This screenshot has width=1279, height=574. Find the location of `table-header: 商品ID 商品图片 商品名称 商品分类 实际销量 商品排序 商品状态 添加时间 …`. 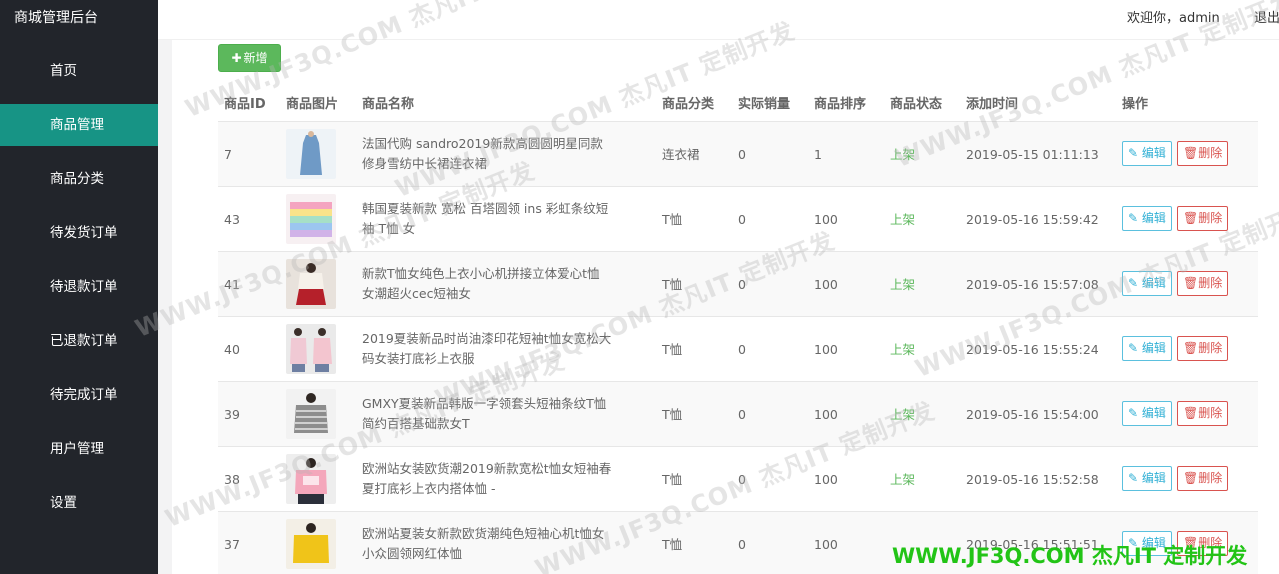

table-header: 商品ID 商品图片 商品名称 商品分类 实际销量 商品排序 商品状态 添加时间 … is located at coordinates (738, 105).